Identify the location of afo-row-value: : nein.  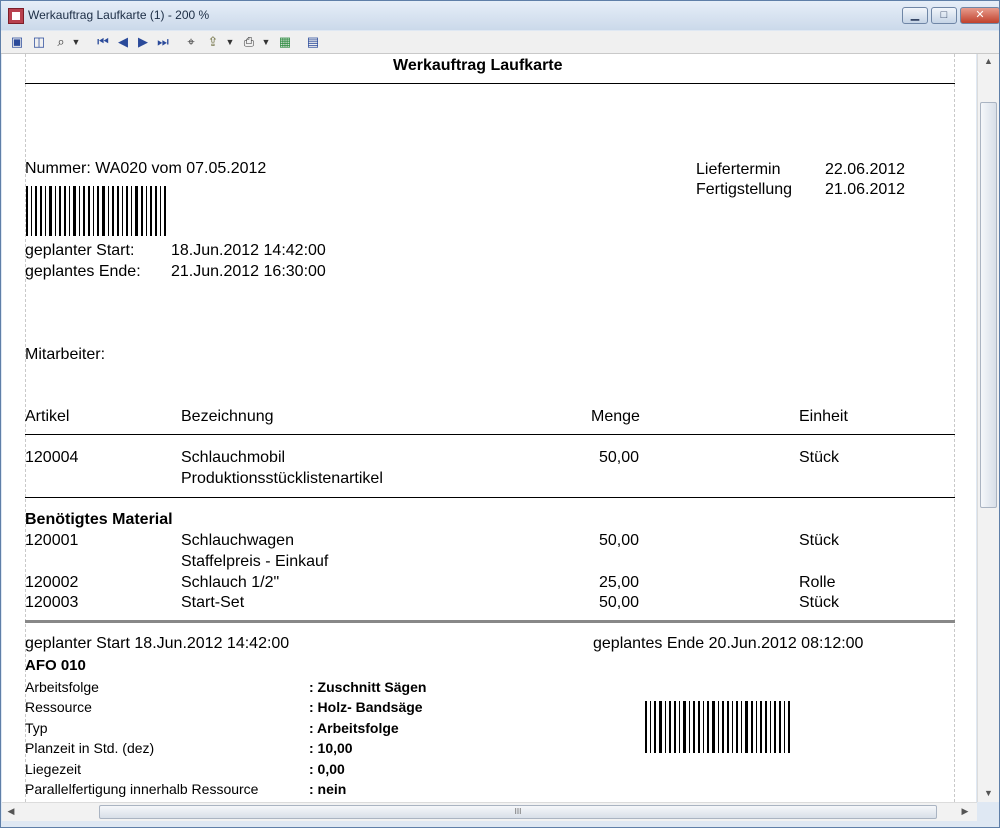
(328, 789).